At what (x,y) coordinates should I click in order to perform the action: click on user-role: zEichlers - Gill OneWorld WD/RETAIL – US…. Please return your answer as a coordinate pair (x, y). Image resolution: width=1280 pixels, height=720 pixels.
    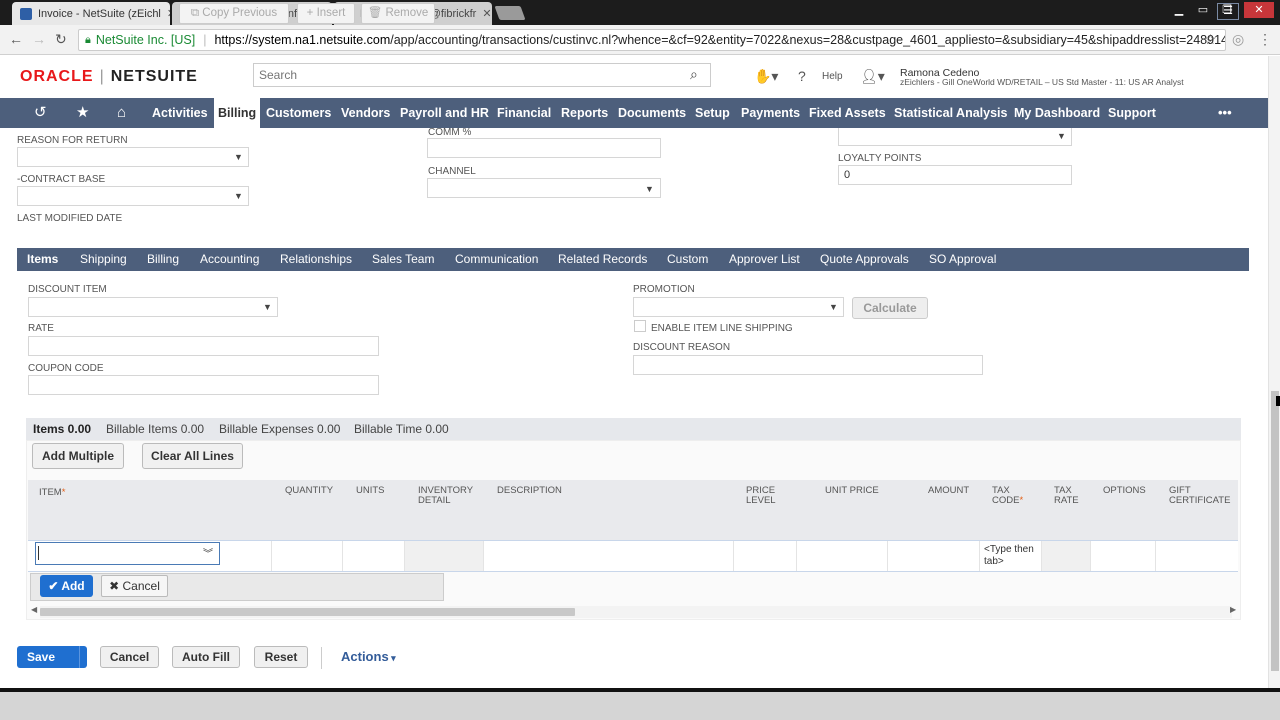
    Looking at the image, I should click on (1042, 82).